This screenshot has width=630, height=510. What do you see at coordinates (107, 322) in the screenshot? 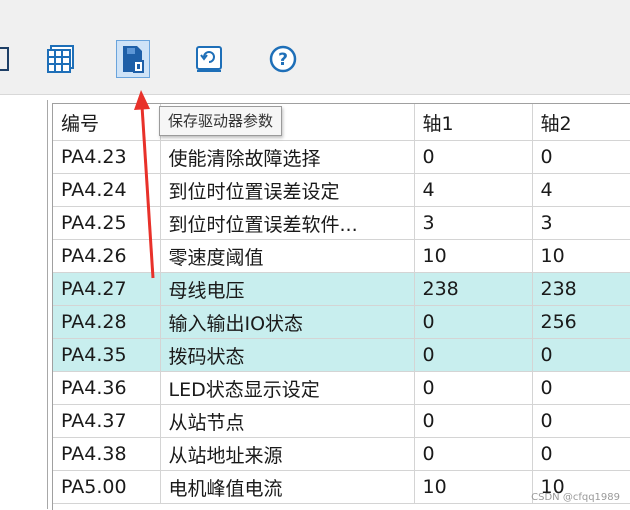
I see `param-code-cell: PA4.28` at bounding box center [107, 322].